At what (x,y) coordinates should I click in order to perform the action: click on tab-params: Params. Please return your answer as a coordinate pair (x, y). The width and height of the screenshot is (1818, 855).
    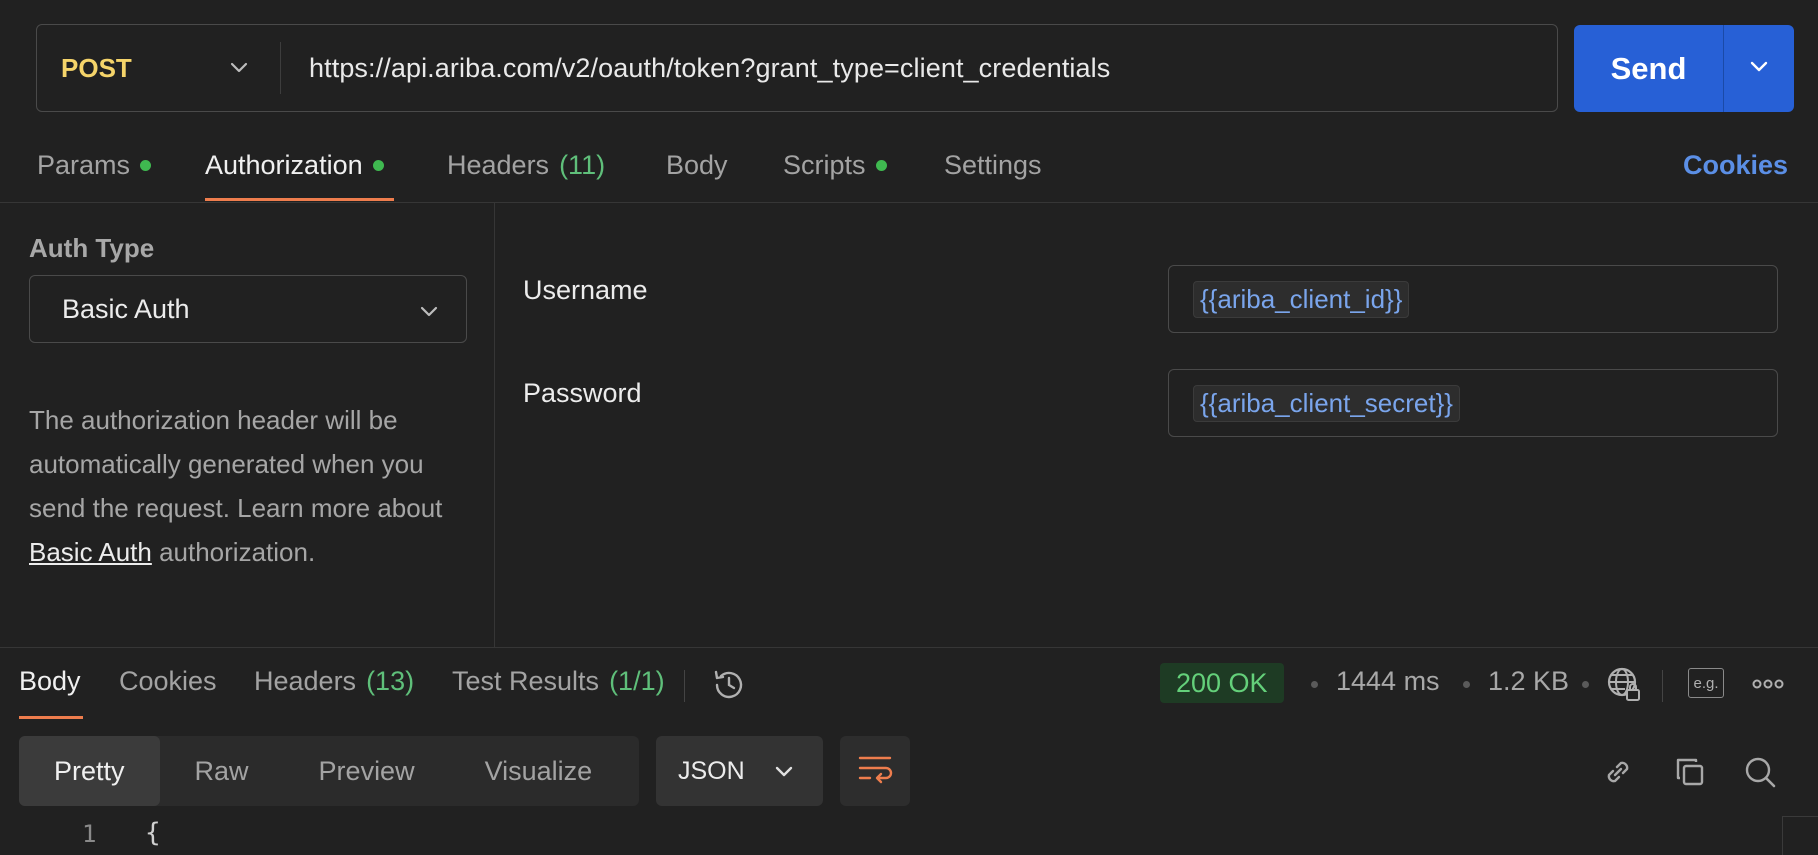
    Looking at the image, I should click on (94, 165).